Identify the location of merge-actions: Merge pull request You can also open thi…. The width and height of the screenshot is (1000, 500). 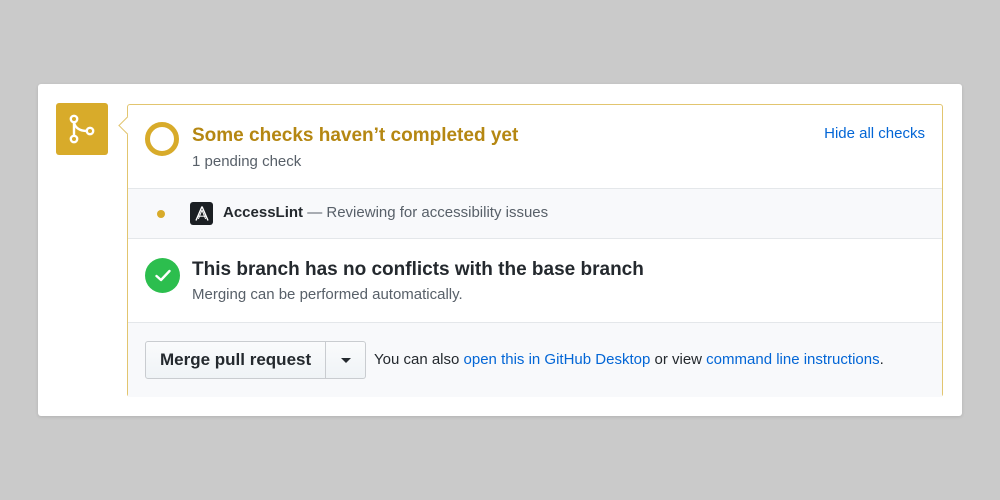
(535, 360).